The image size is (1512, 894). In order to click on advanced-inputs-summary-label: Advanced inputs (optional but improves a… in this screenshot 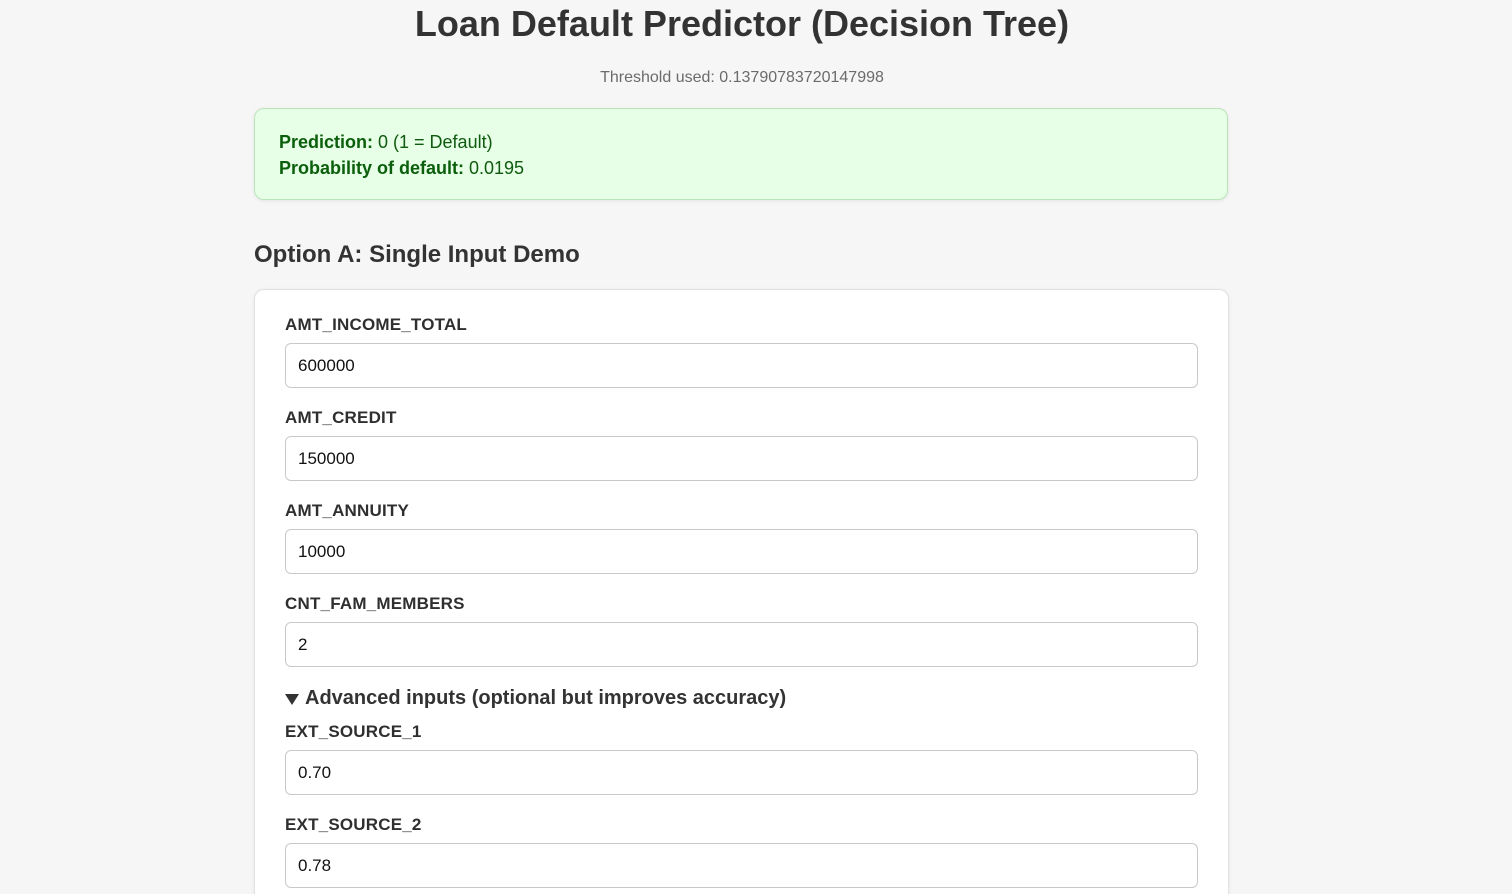, I will do `click(546, 698)`.